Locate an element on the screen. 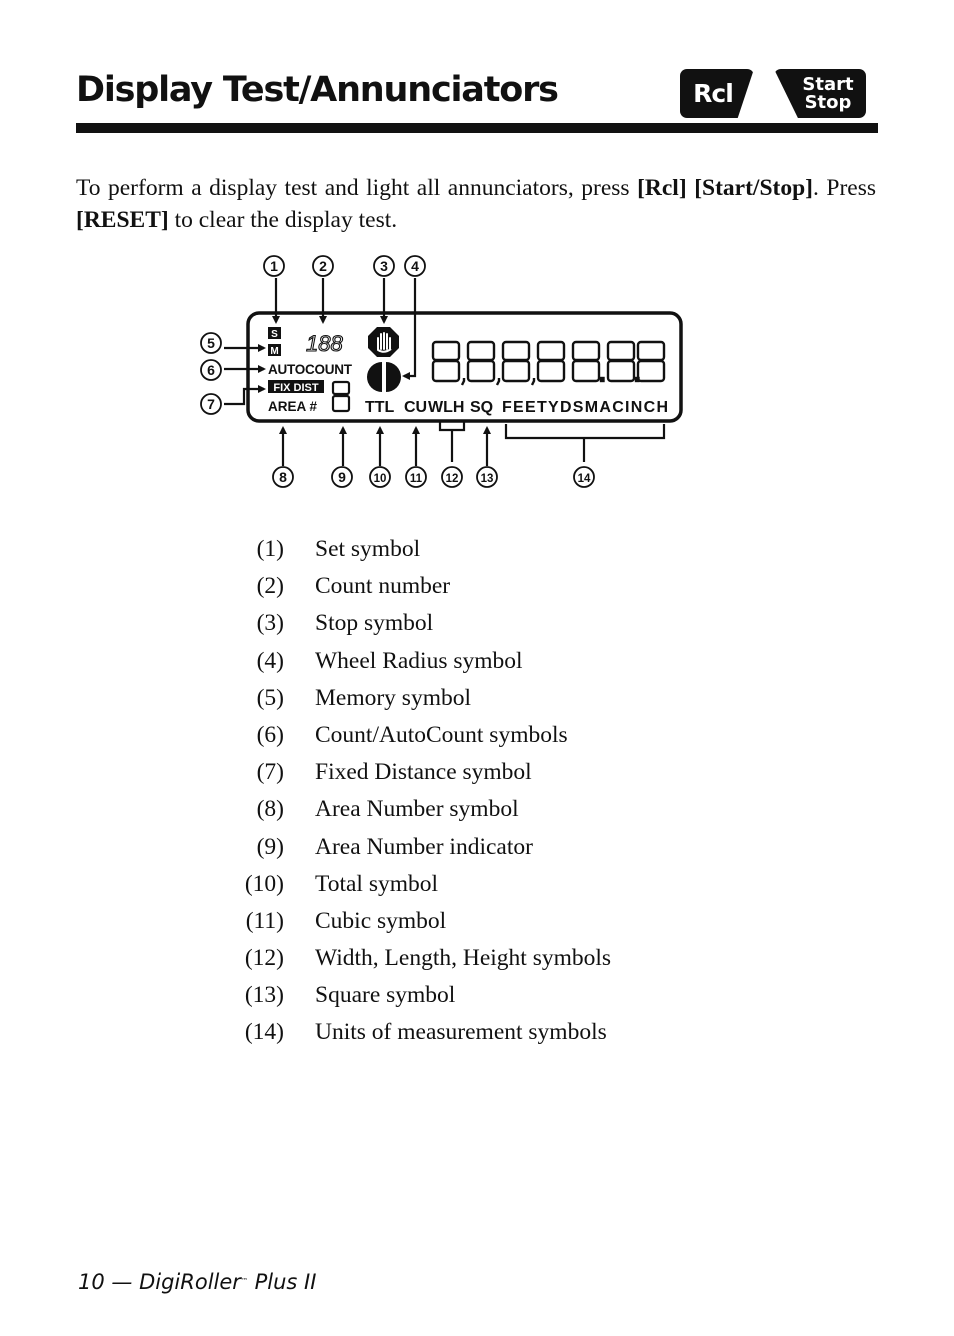  legend-number: (9) is located at coordinates (270, 846).